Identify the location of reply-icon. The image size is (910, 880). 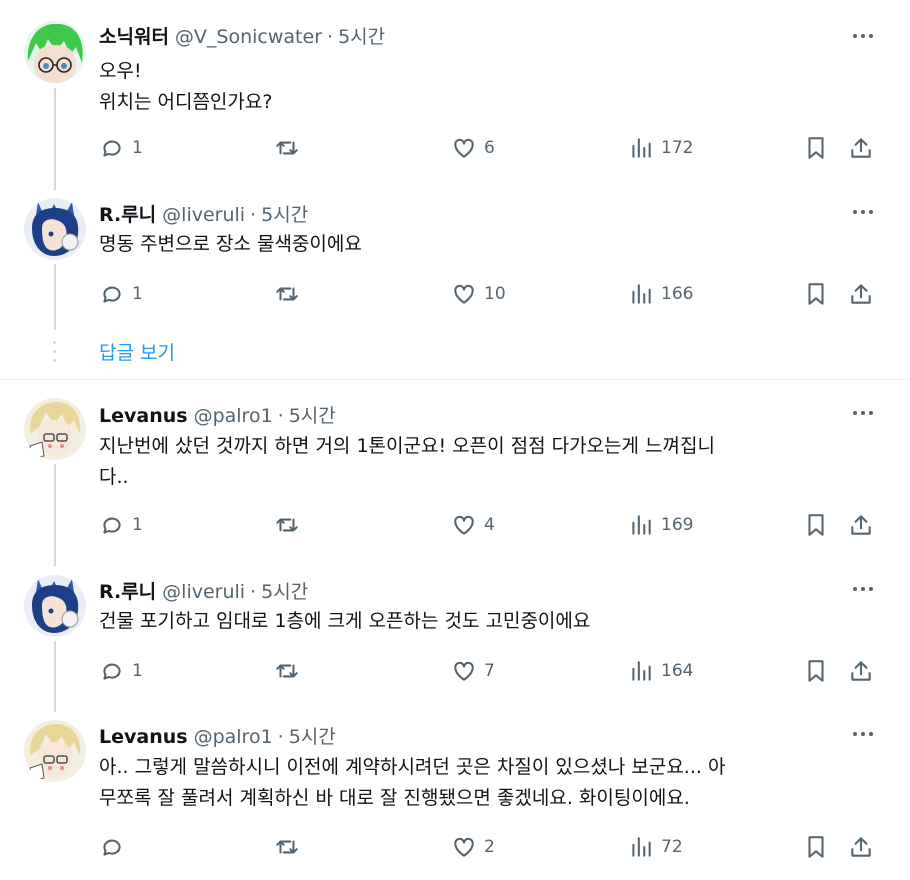
(112, 847).